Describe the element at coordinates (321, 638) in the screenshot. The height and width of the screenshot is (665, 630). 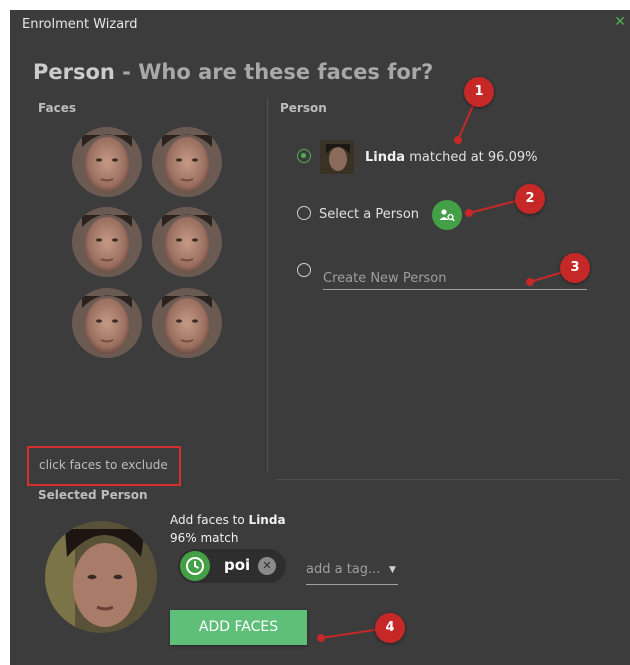
I see `marker-4-dot` at that location.